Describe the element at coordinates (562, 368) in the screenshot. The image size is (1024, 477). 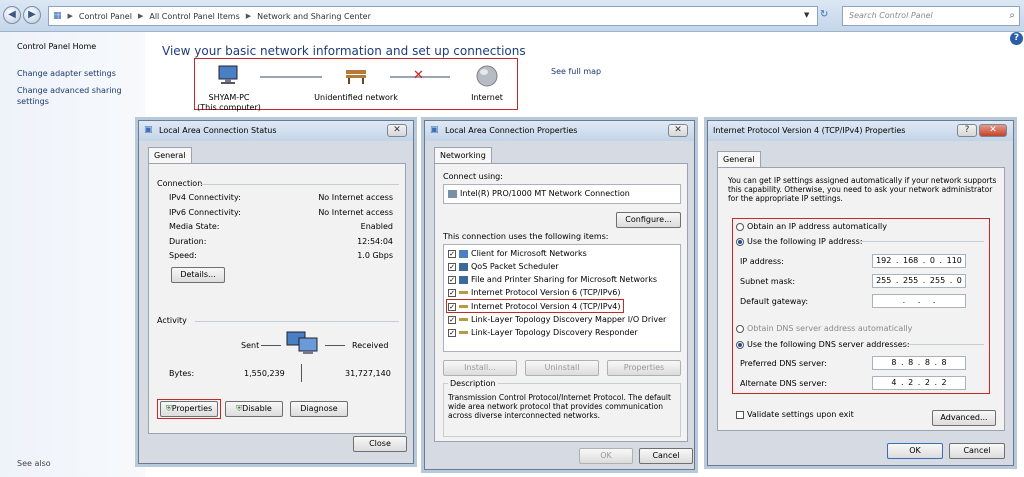
I see `uninstall-button: Uninstall` at that location.